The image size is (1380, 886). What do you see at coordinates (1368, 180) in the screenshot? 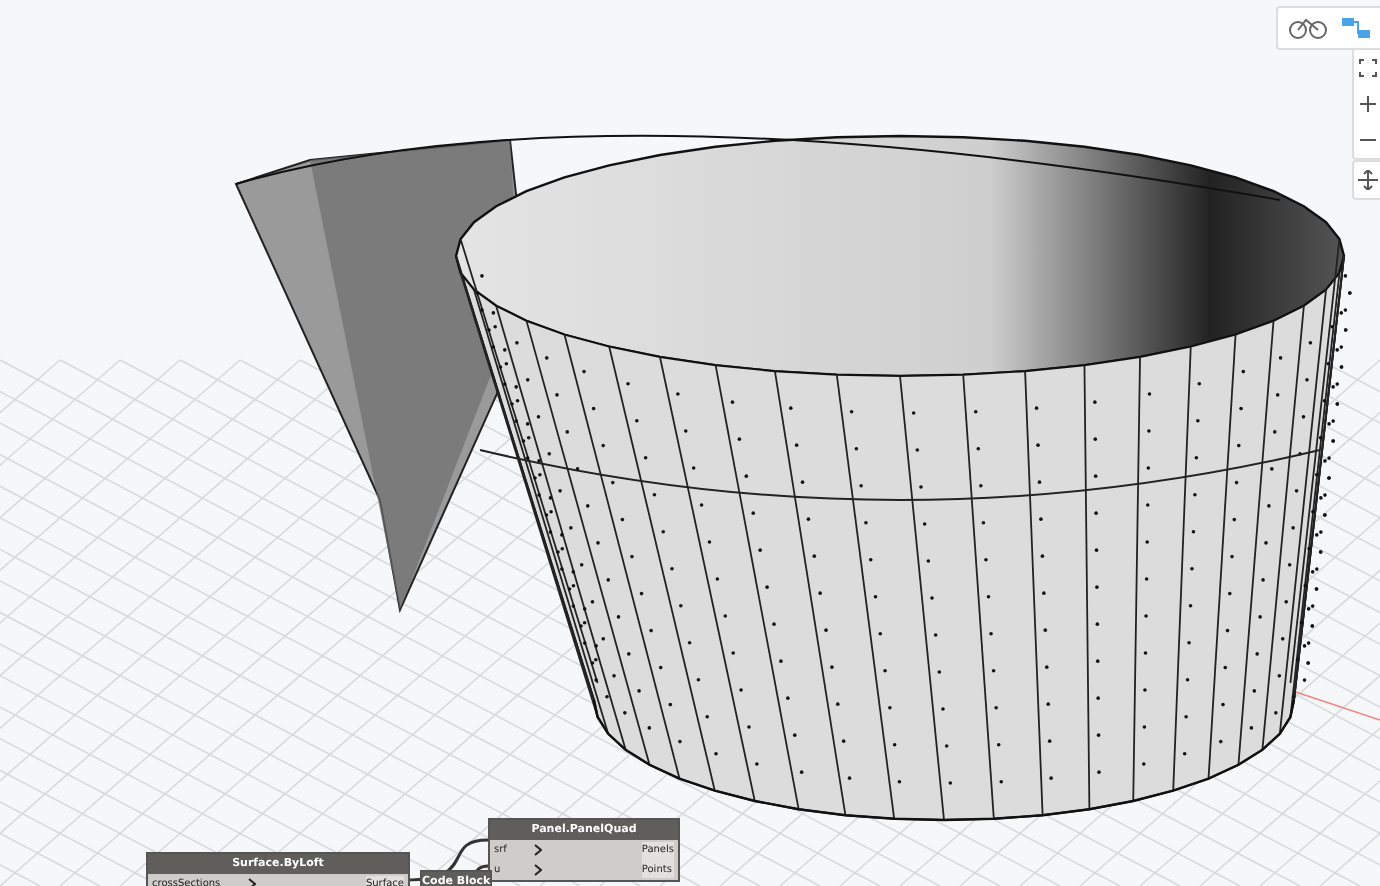
I see `pan-icon` at bounding box center [1368, 180].